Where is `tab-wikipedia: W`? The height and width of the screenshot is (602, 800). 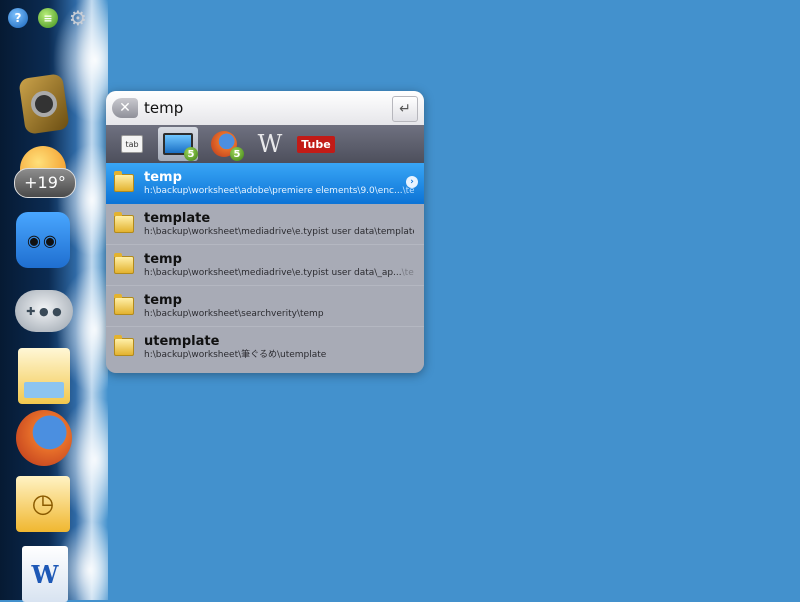 tab-wikipedia: W is located at coordinates (270, 144).